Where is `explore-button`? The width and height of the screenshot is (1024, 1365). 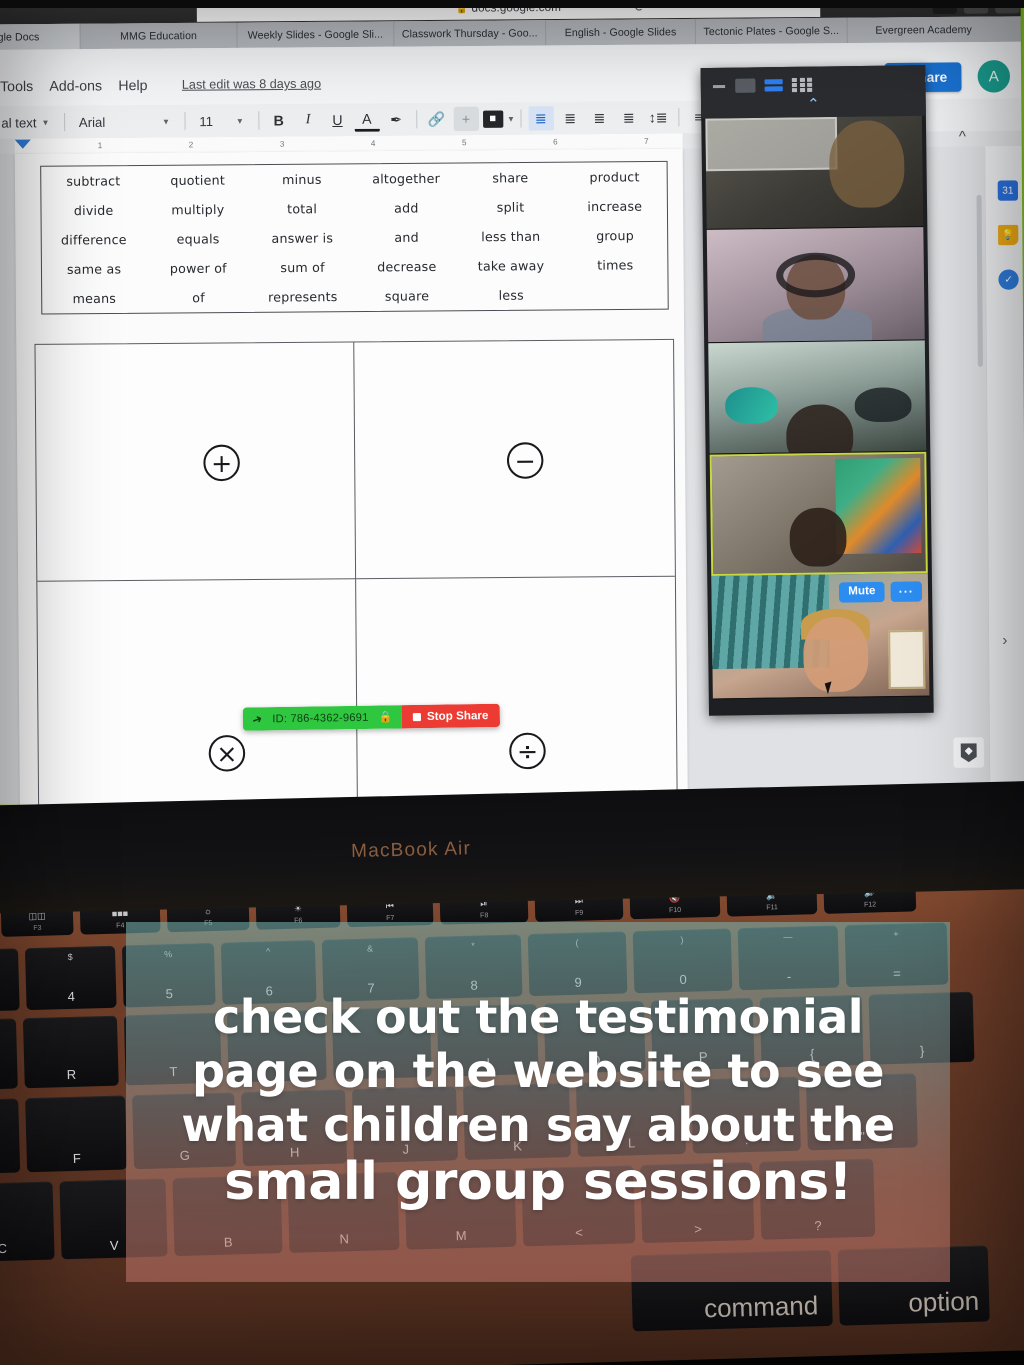 explore-button is located at coordinates (969, 752).